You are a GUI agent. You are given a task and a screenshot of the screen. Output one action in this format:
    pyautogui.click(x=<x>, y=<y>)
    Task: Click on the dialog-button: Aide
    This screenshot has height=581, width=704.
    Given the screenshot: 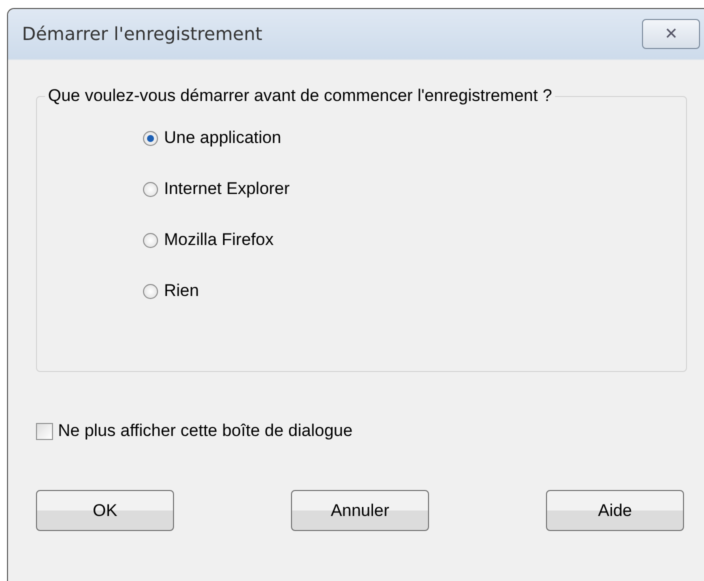 What is the action you would take?
    pyautogui.click(x=615, y=510)
    